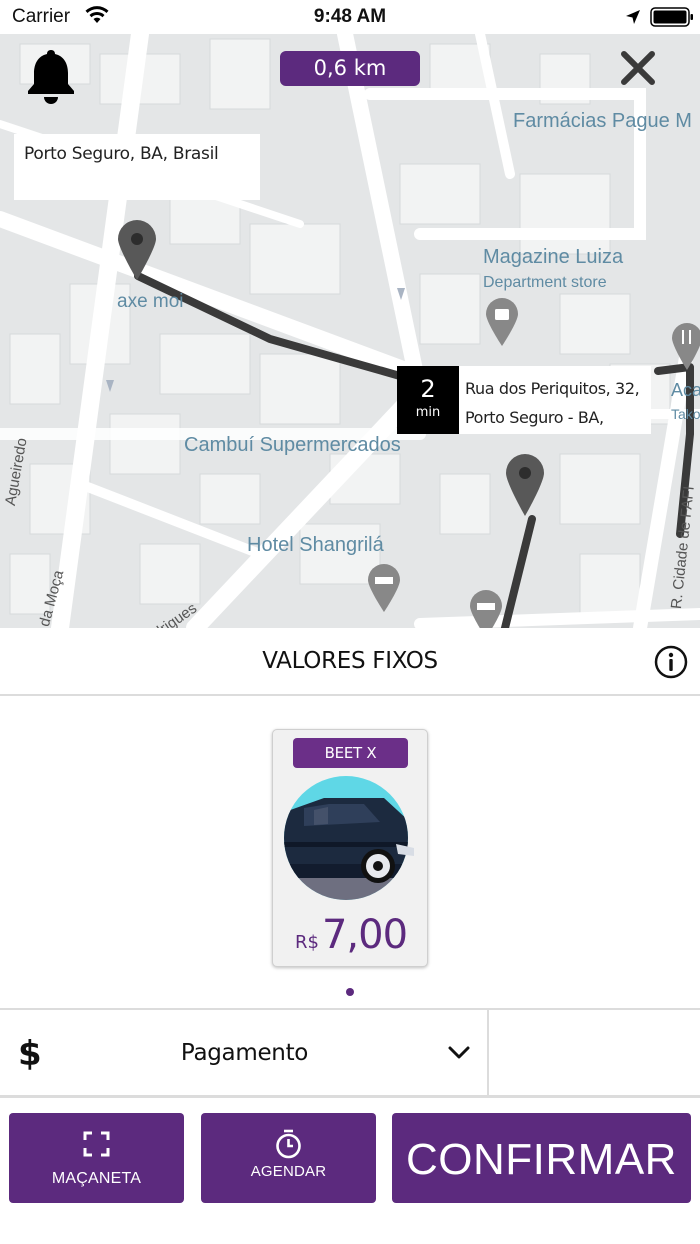 This screenshot has width=700, height=1244. Describe the element at coordinates (602, 121) in the screenshot. I see `place-farmacias: Farmácias Pague M` at that location.